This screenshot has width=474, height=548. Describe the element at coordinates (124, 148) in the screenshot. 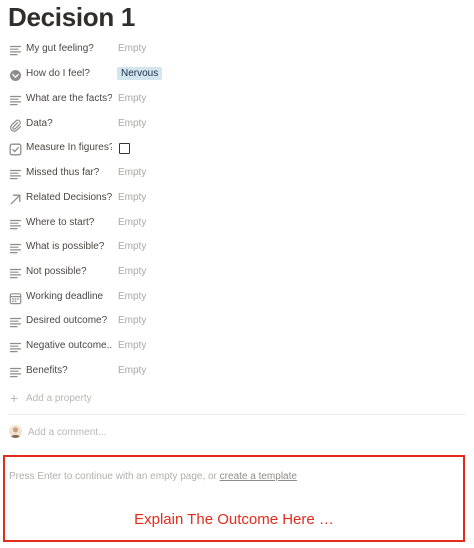

I see `property-checkbox` at that location.